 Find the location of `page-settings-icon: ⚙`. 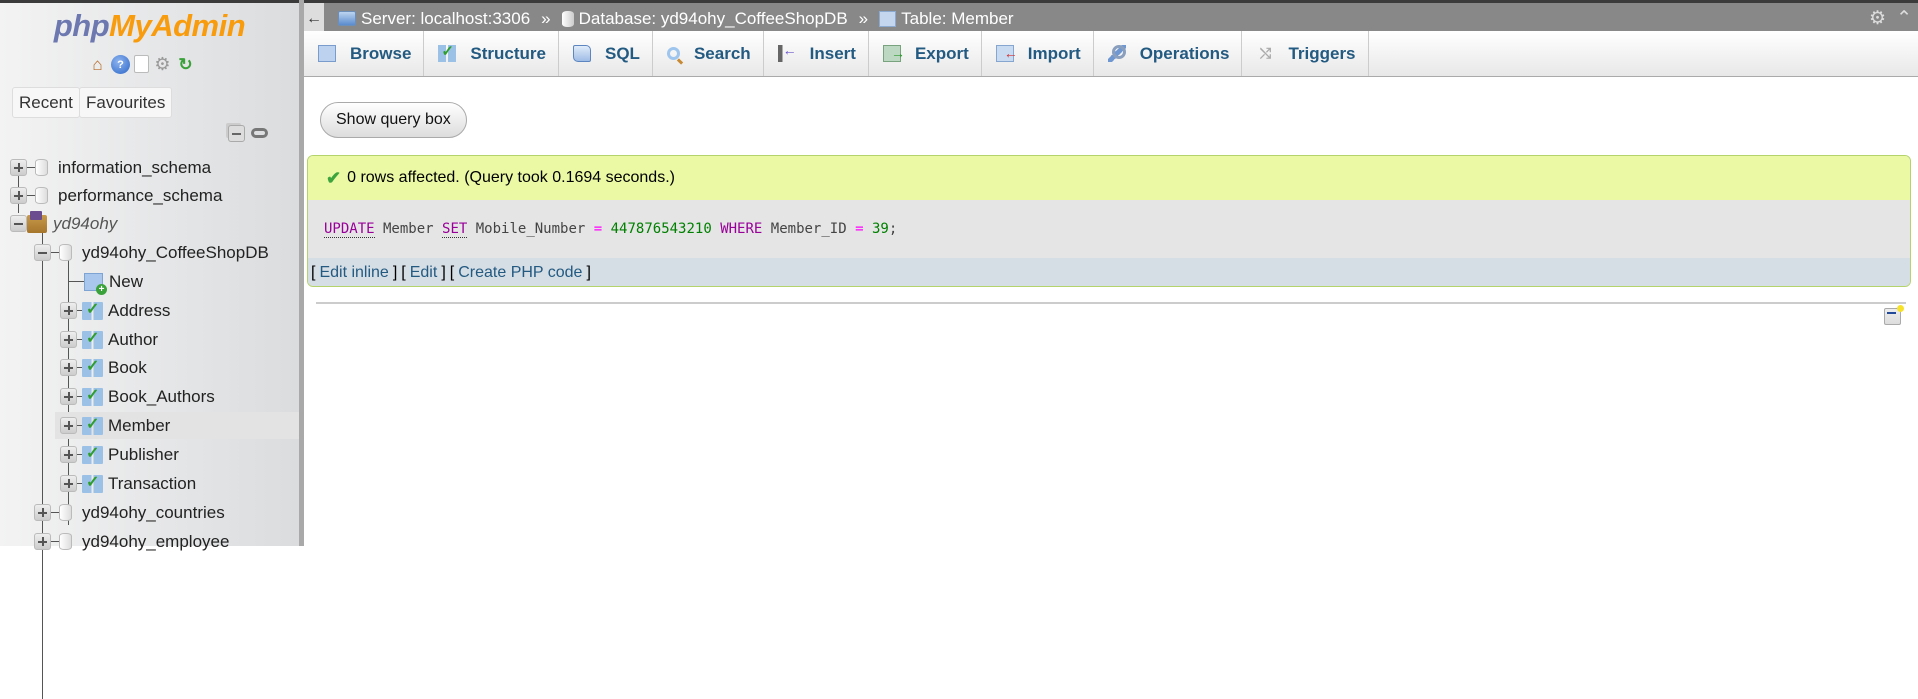

page-settings-icon: ⚙ is located at coordinates (1877, 18).